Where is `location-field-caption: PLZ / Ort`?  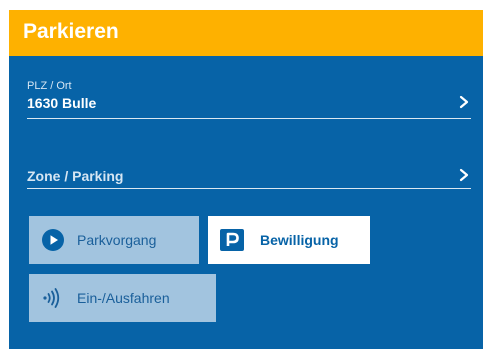
location-field-caption: PLZ / Ort is located at coordinates (49, 86).